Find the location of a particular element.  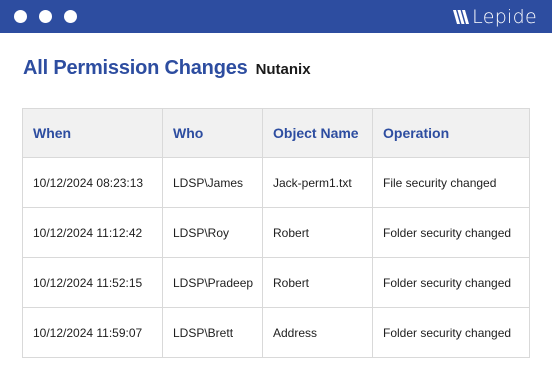

window-close-button is located at coordinates (20, 16).